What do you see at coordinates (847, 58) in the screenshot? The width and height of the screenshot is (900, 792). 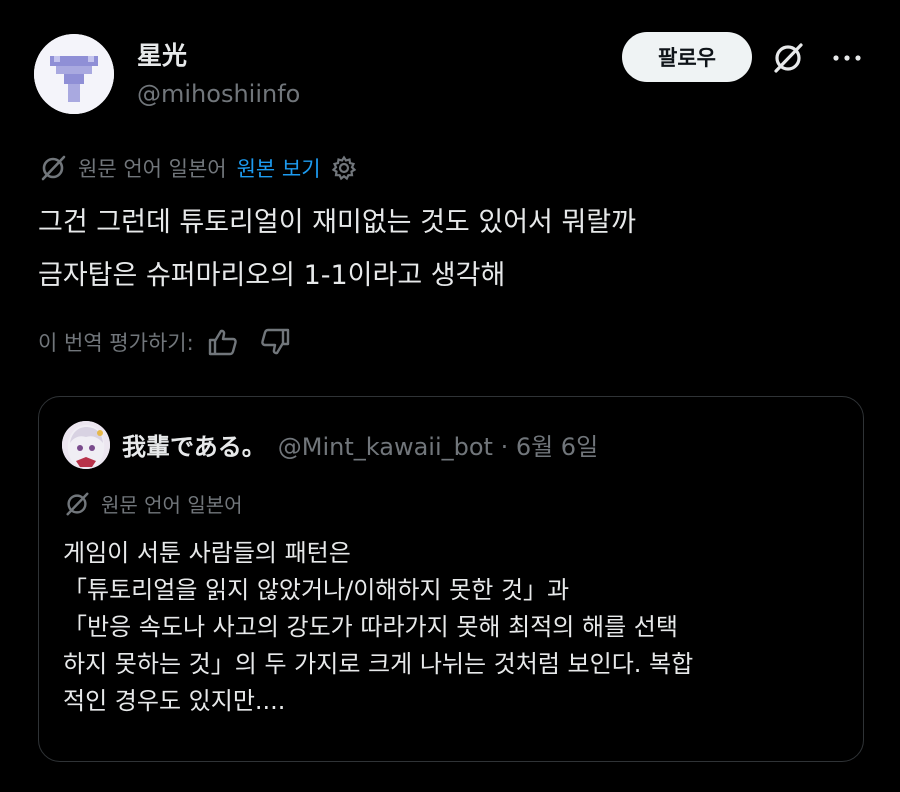 I see `more-options-icon` at bounding box center [847, 58].